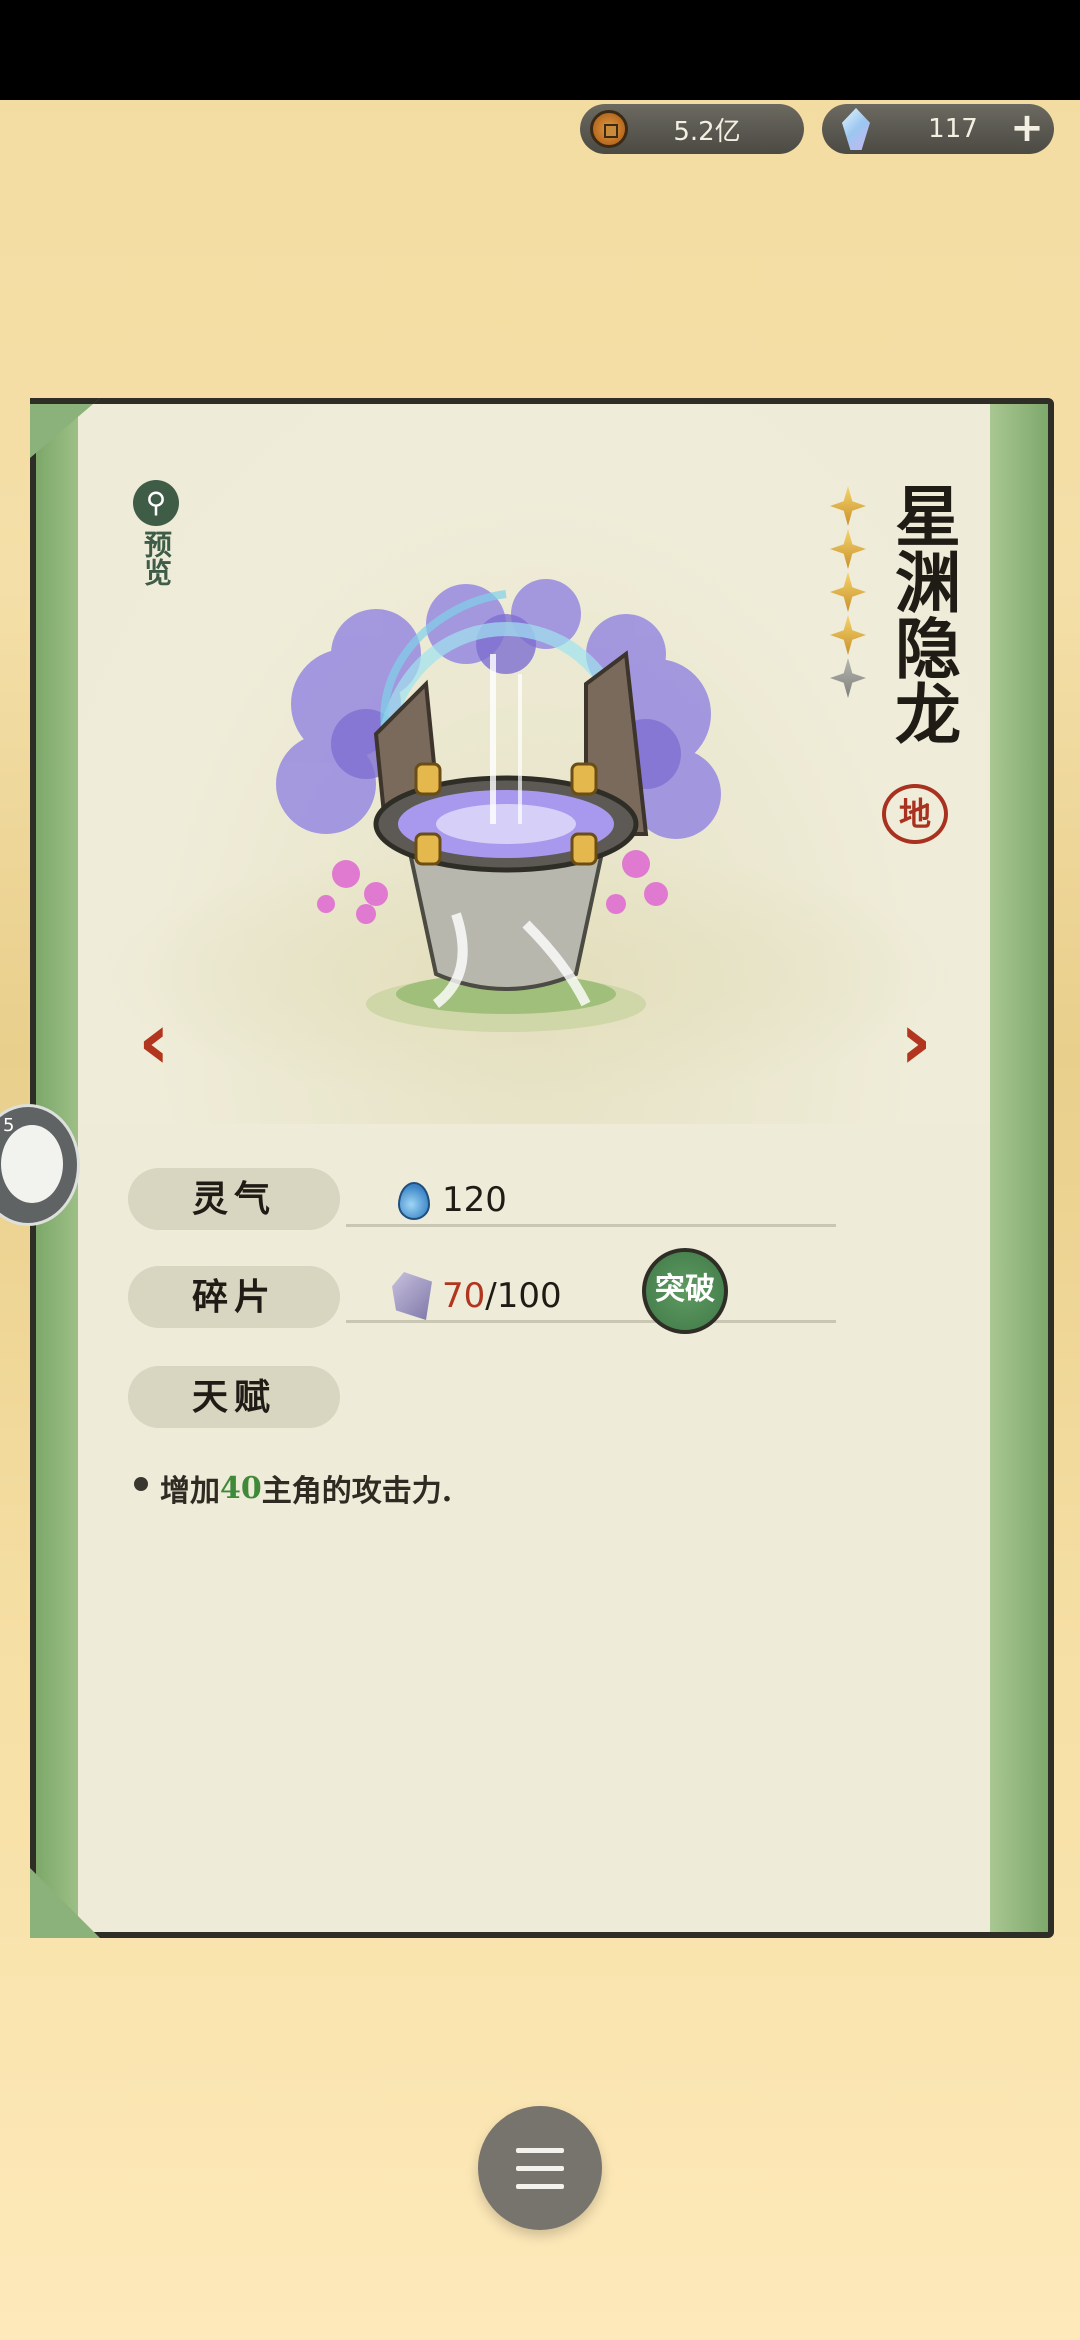 This screenshot has height=2340, width=1080. What do you see at coordinates (609, 129) in the screenshot?
I see `copper-coin-icon` at bounding box center [609, 129].